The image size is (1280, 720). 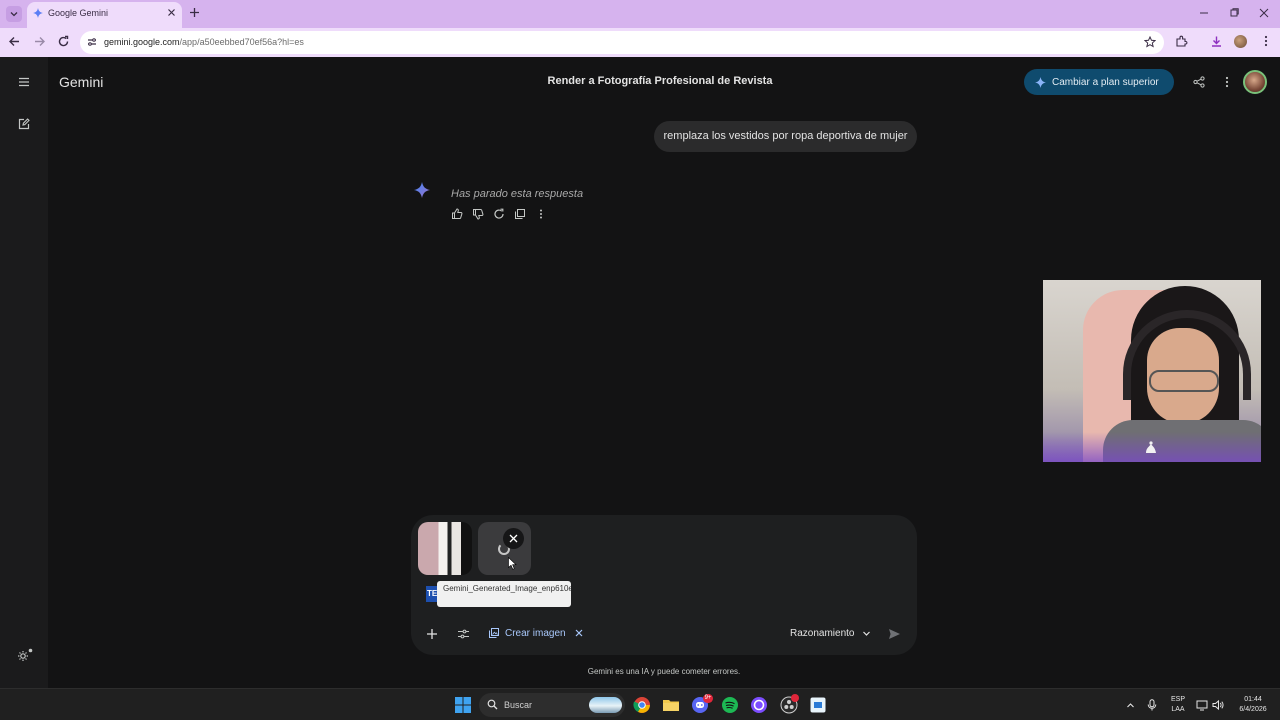 I want to click on more-vert-icon, so click(x=541, y=214).